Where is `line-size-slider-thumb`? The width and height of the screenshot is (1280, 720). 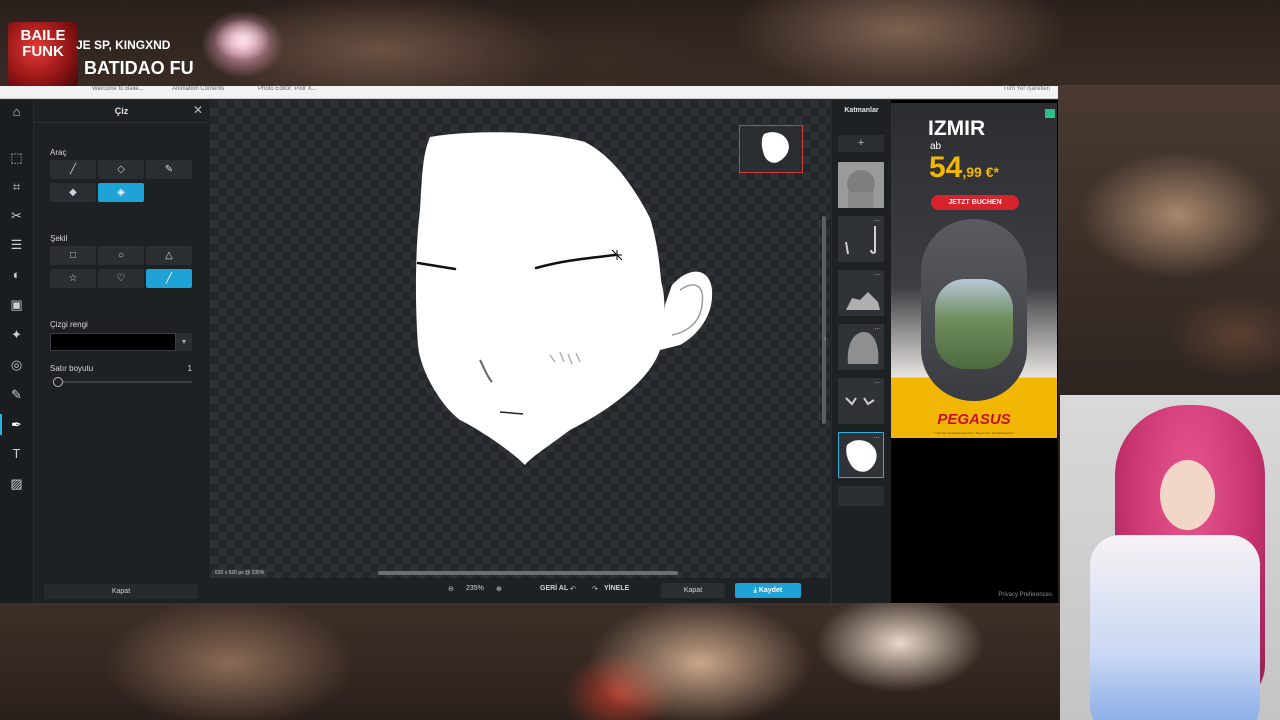 line-size-slider-thumb is located at coordinates (58, 382).